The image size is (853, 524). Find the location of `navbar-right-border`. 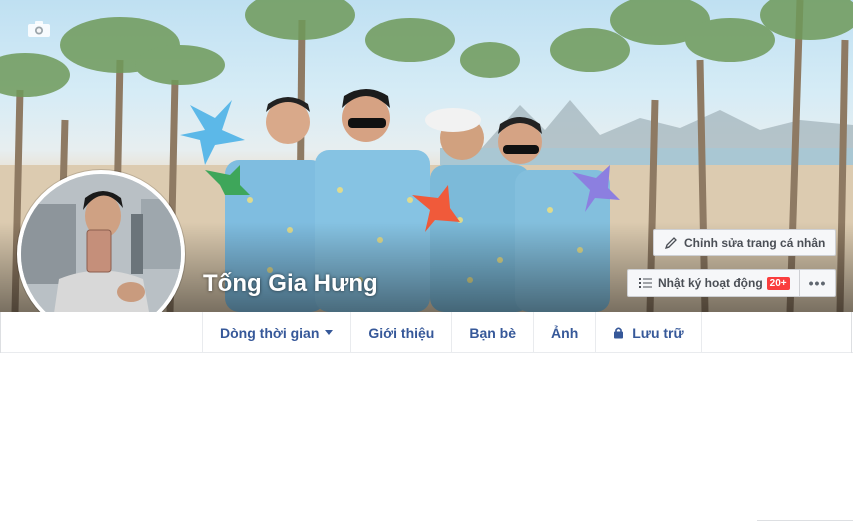

navbar-right-border is located at coordinates (851, 332).